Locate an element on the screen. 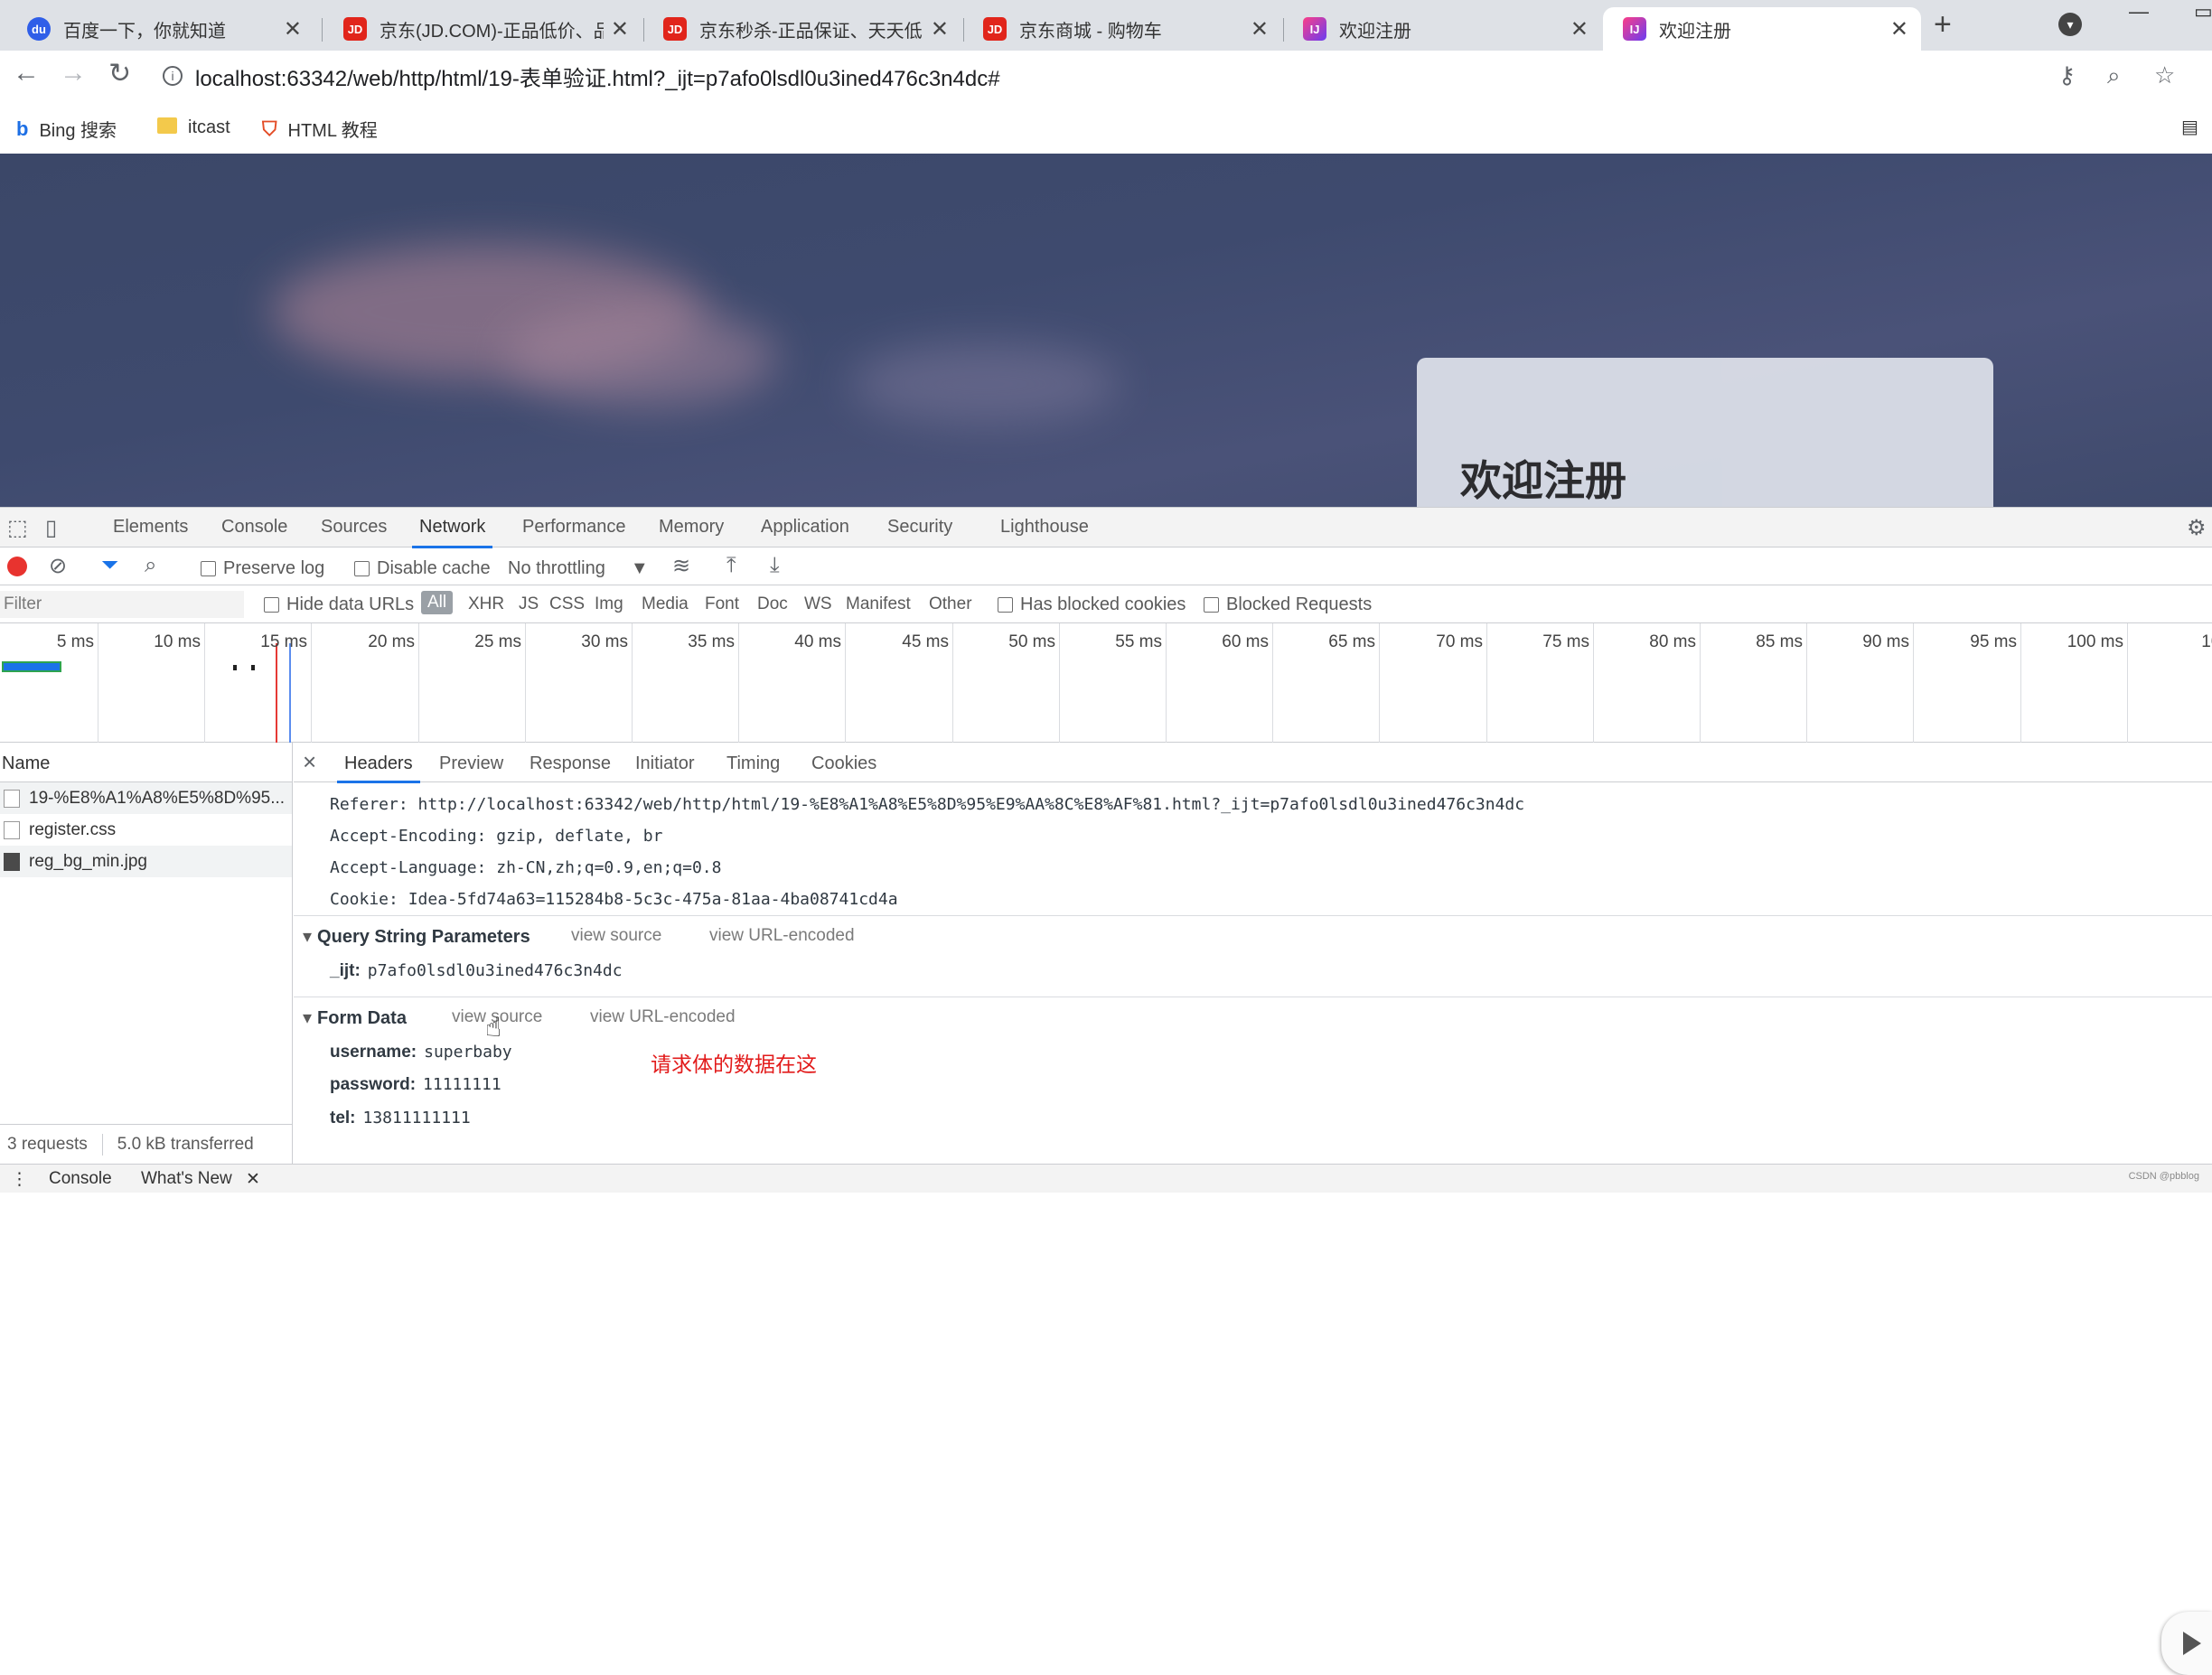 The width and height of the screenshot is (2212, 1675). key-icon: ⚷ is located at coordinates (2067, 75).